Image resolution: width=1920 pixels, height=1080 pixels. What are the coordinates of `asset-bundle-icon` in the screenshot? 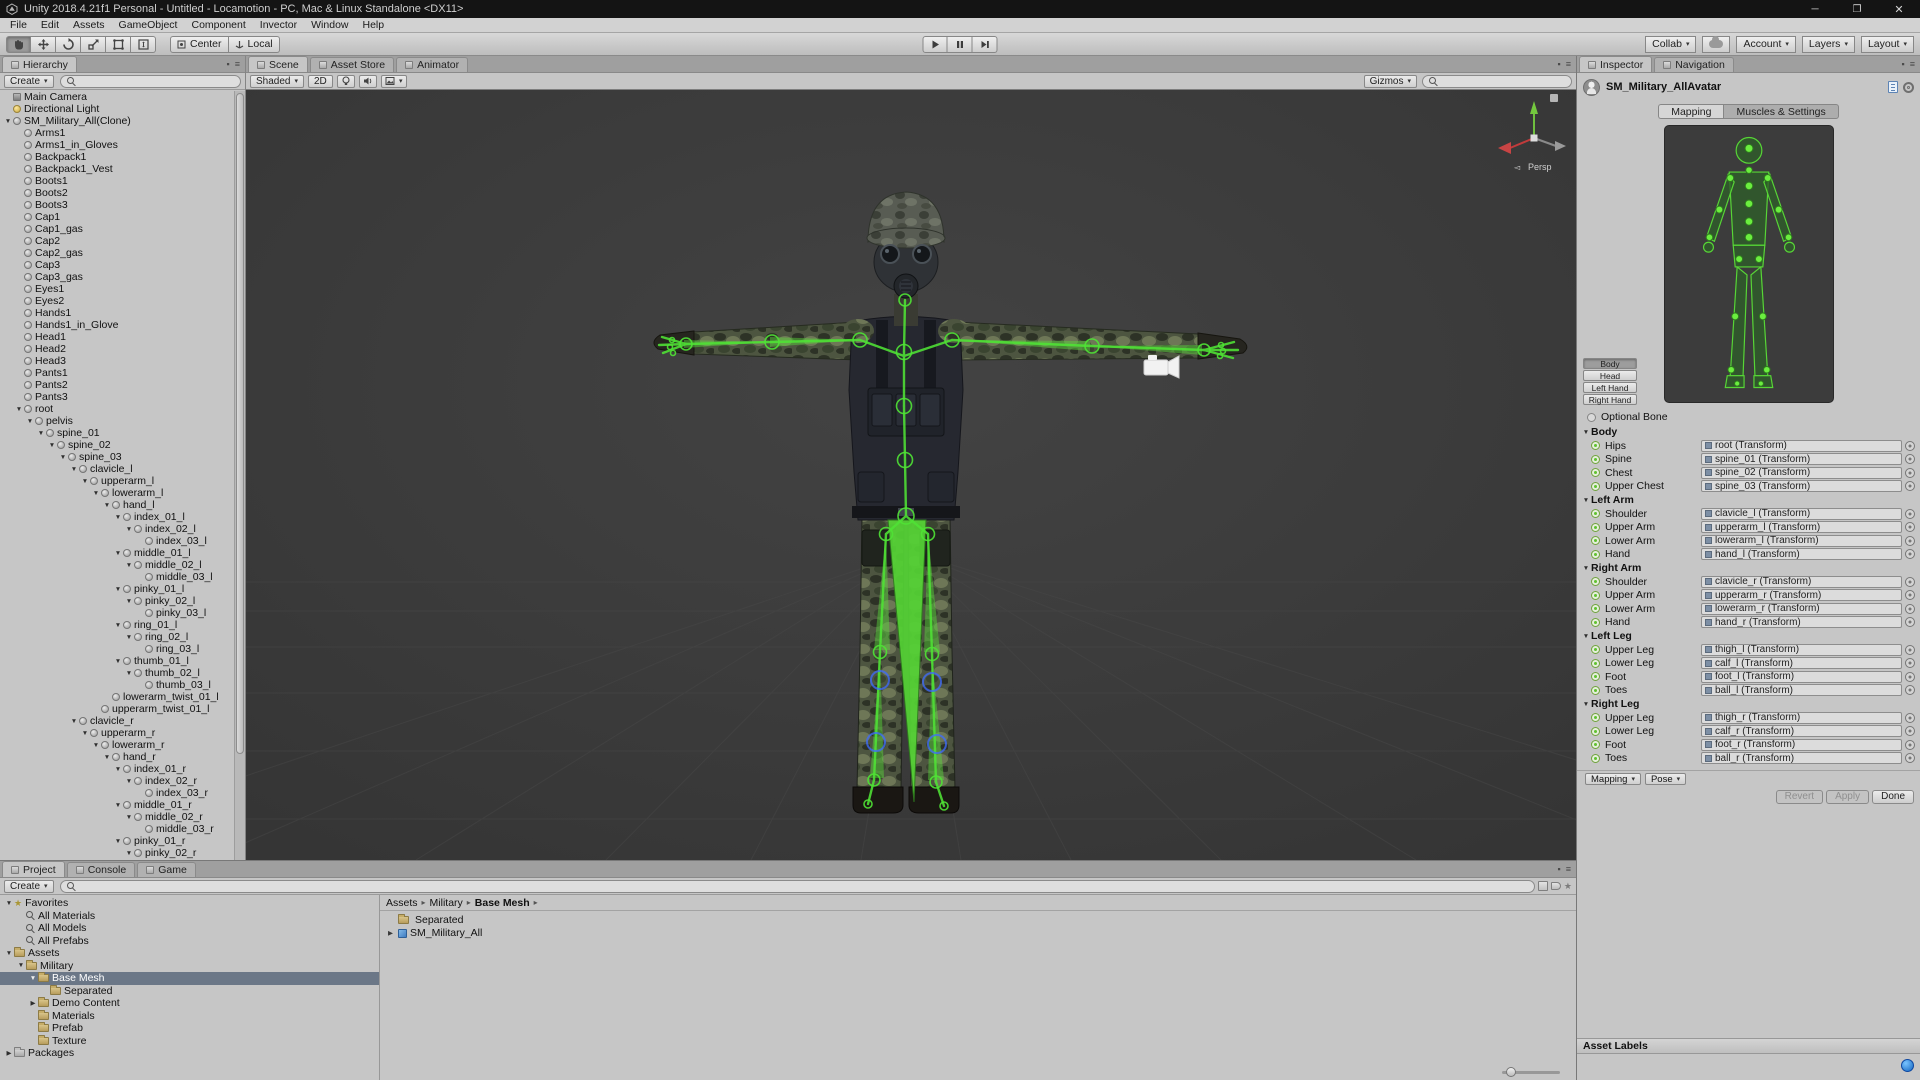 It's located at (1907, 1065).